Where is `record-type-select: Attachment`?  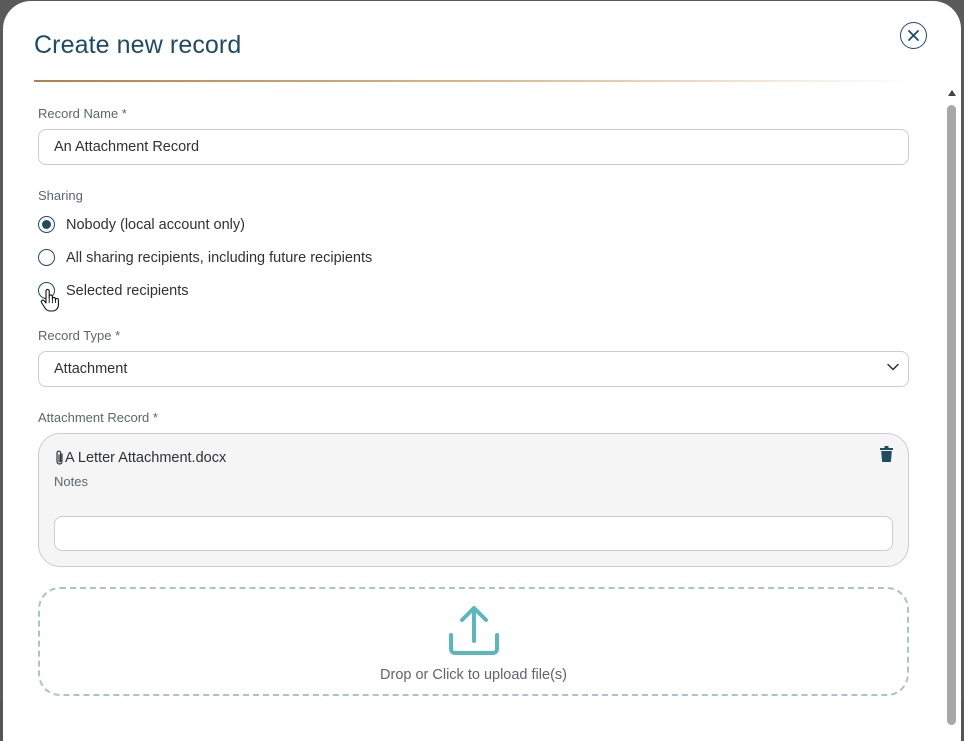
record-type-select: Attachment is located at coordinates (473, 369).